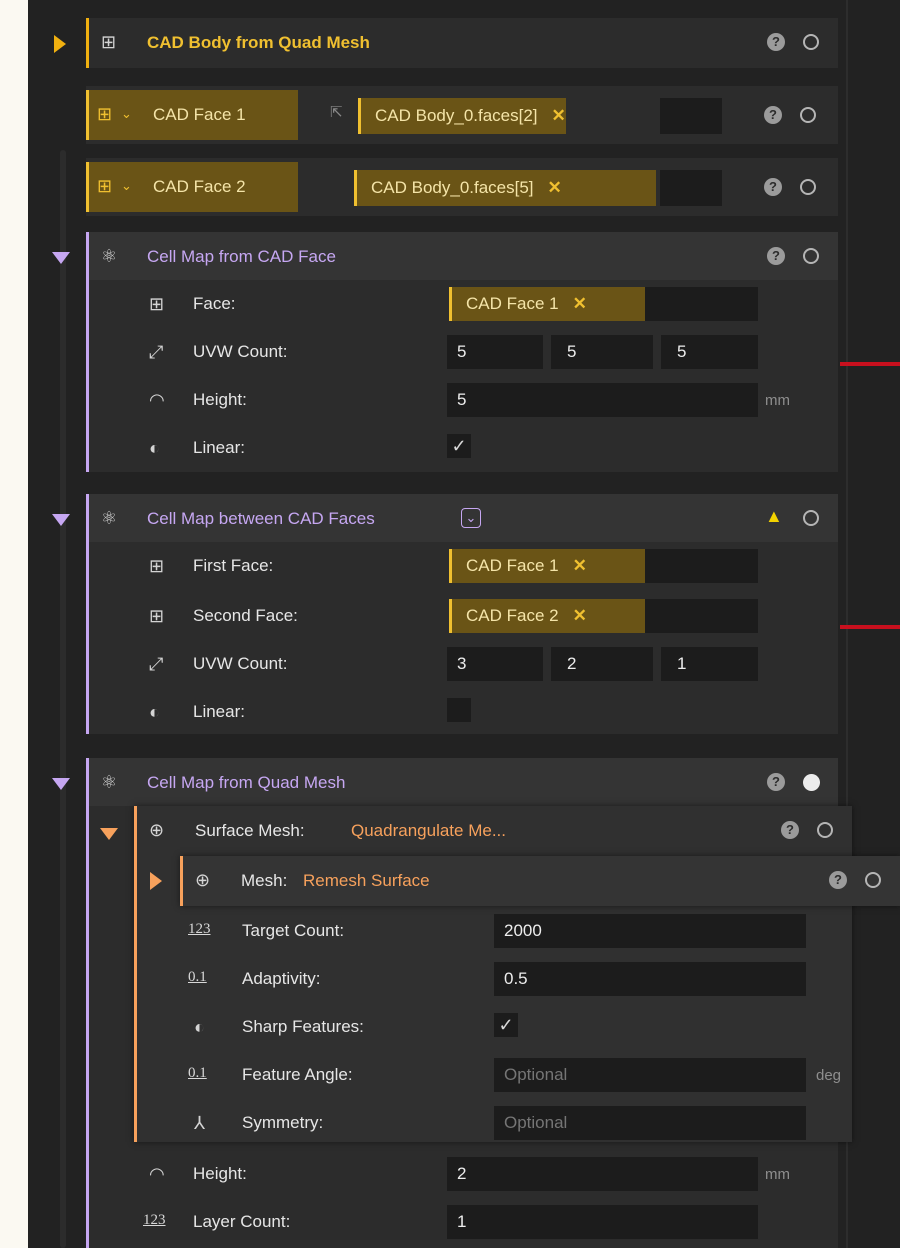 The image size is (900, 1248). What do you see at coordinates (650, 979) in the screenshot?
I see `adaptivity-field: 0.5` at bounding box center [650, 979].